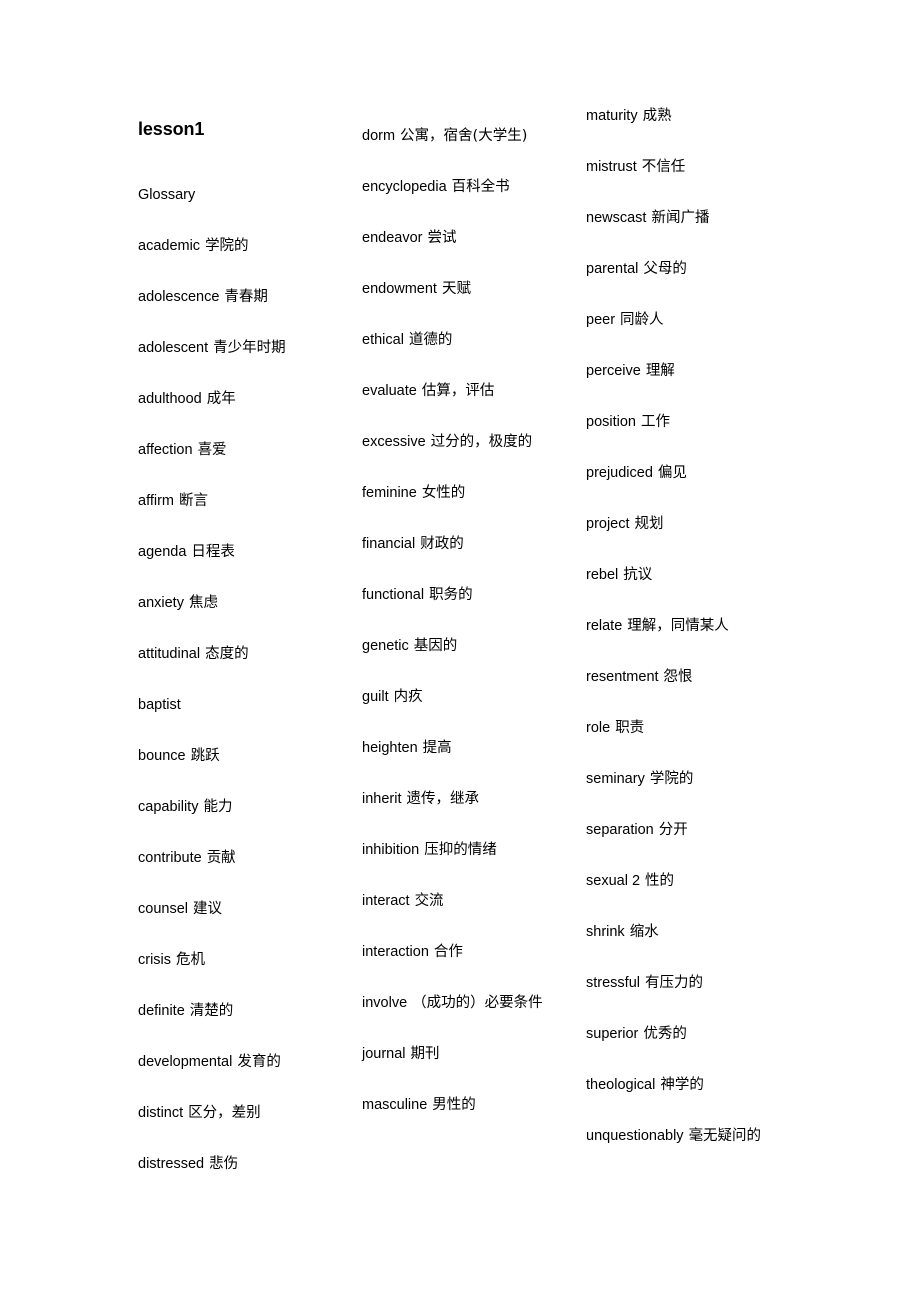 This screenshot has height=1302, width=920. Describe the element at coordinates (389, 493) in the screenshot. I see `glossary-term: feminine` at that location.